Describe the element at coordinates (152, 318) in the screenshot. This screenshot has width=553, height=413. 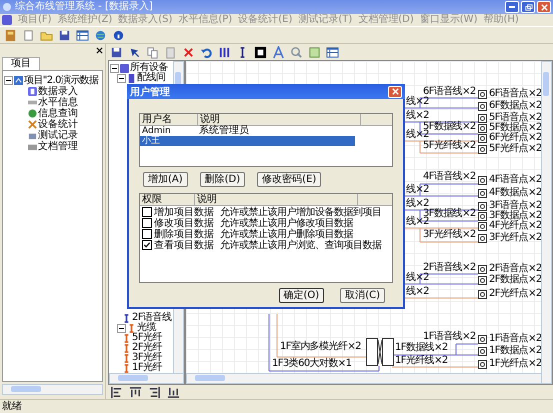
I see `tree-item: 2F语音线` at that location.